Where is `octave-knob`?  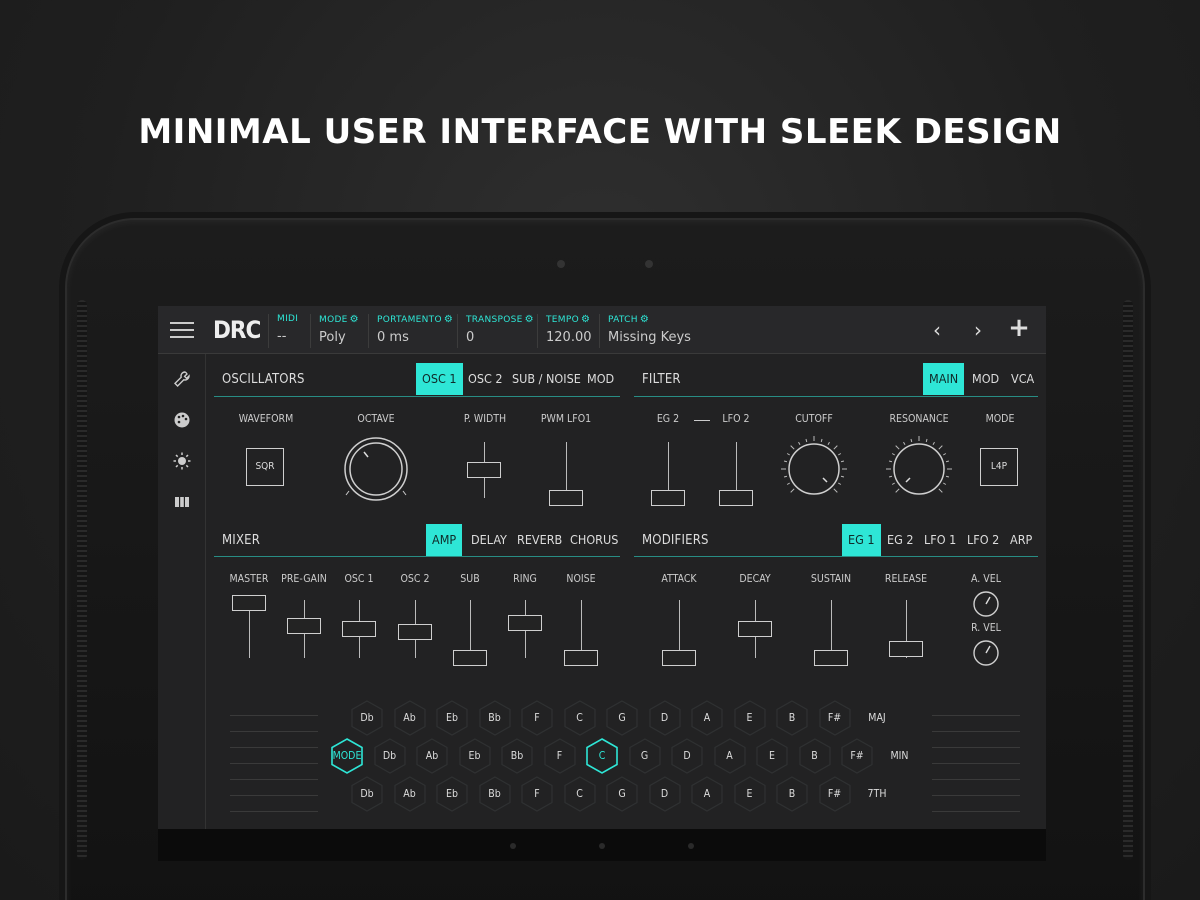 octave-knob is located at coordinates (376, 471).